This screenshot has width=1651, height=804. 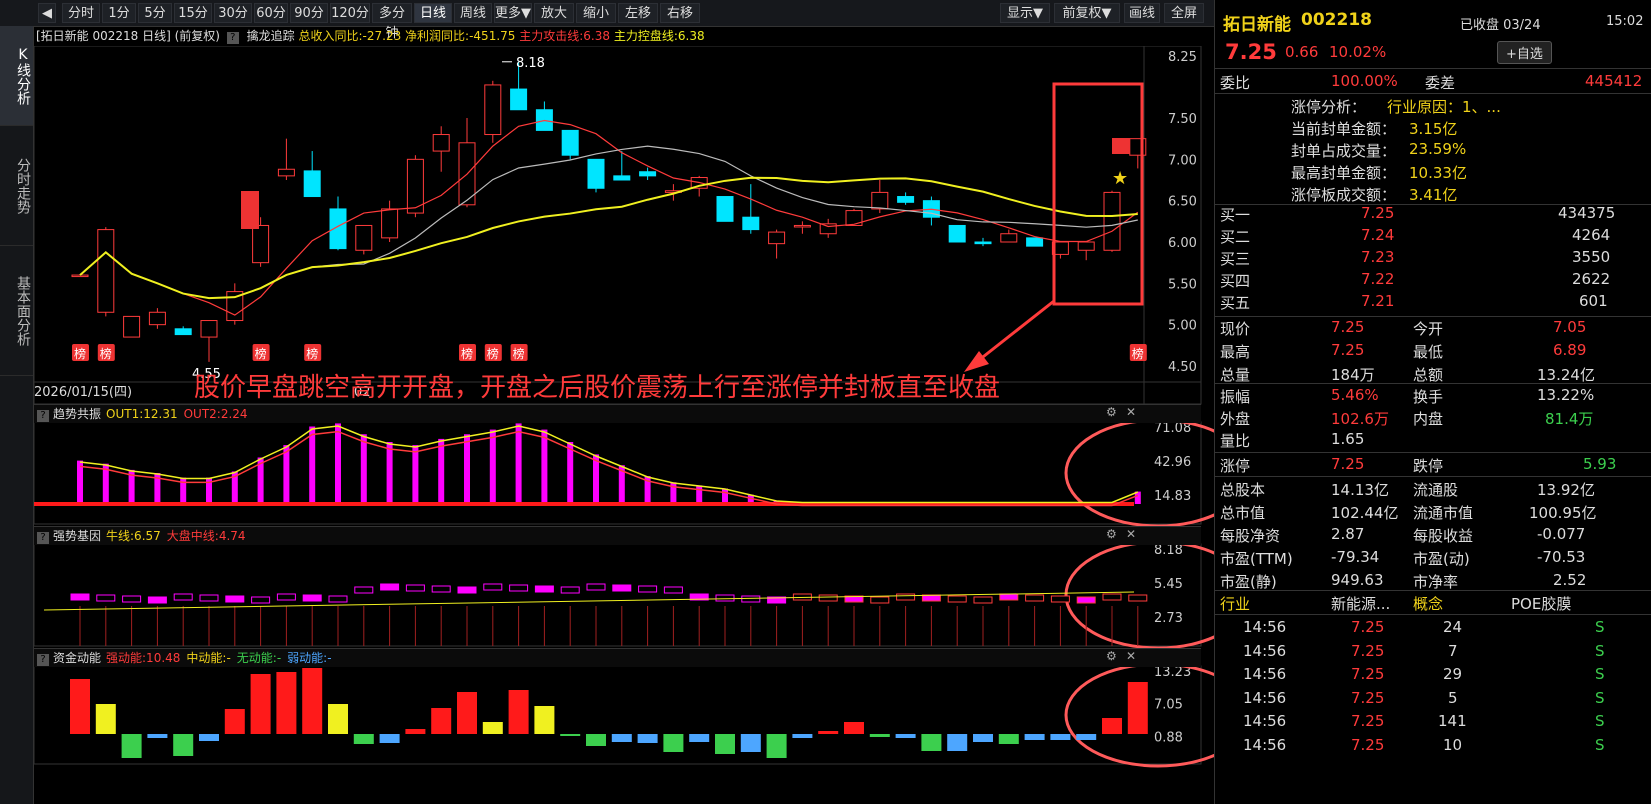 What do you see at coordinates (1182, 243) in the screenshot?
I see `price-tick: 6.00` at bounding box center [1182, 243].